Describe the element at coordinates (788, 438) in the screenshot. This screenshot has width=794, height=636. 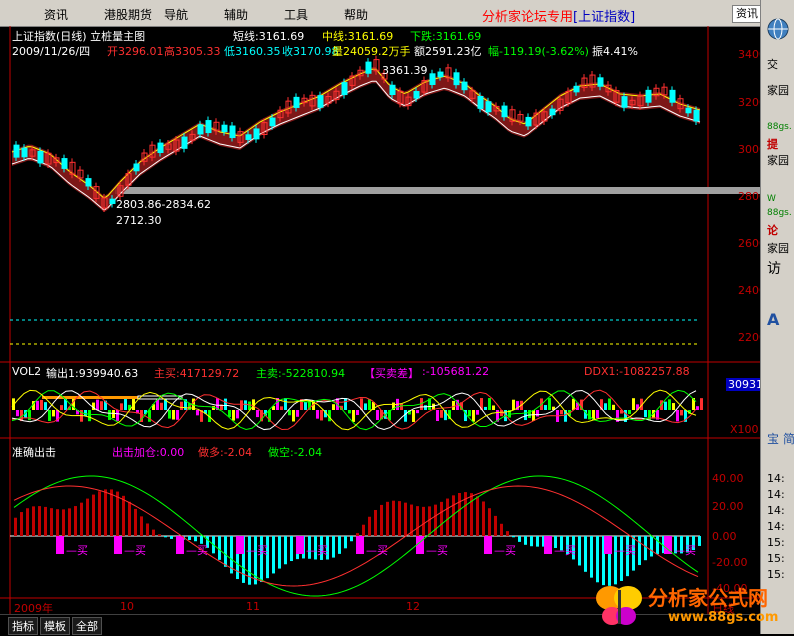
I see `rp-letter-jian: 简` at that location.